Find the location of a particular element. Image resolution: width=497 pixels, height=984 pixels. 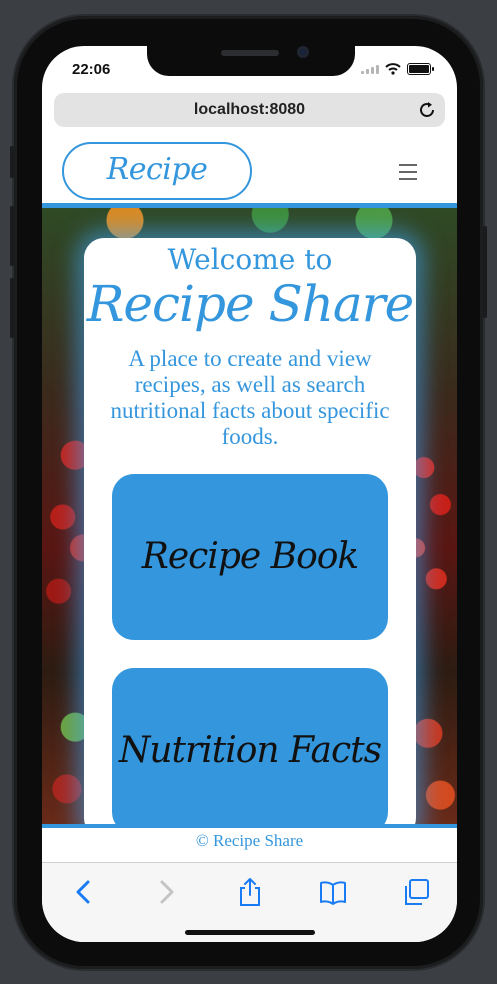

tabs-icon is located at coordinates (416, 892).